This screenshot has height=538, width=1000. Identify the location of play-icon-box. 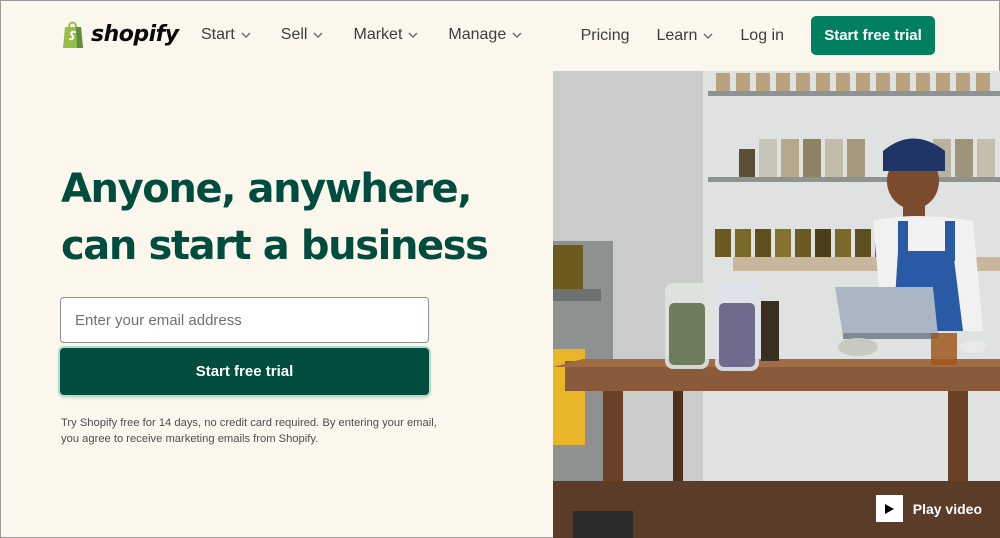
(889, 508).